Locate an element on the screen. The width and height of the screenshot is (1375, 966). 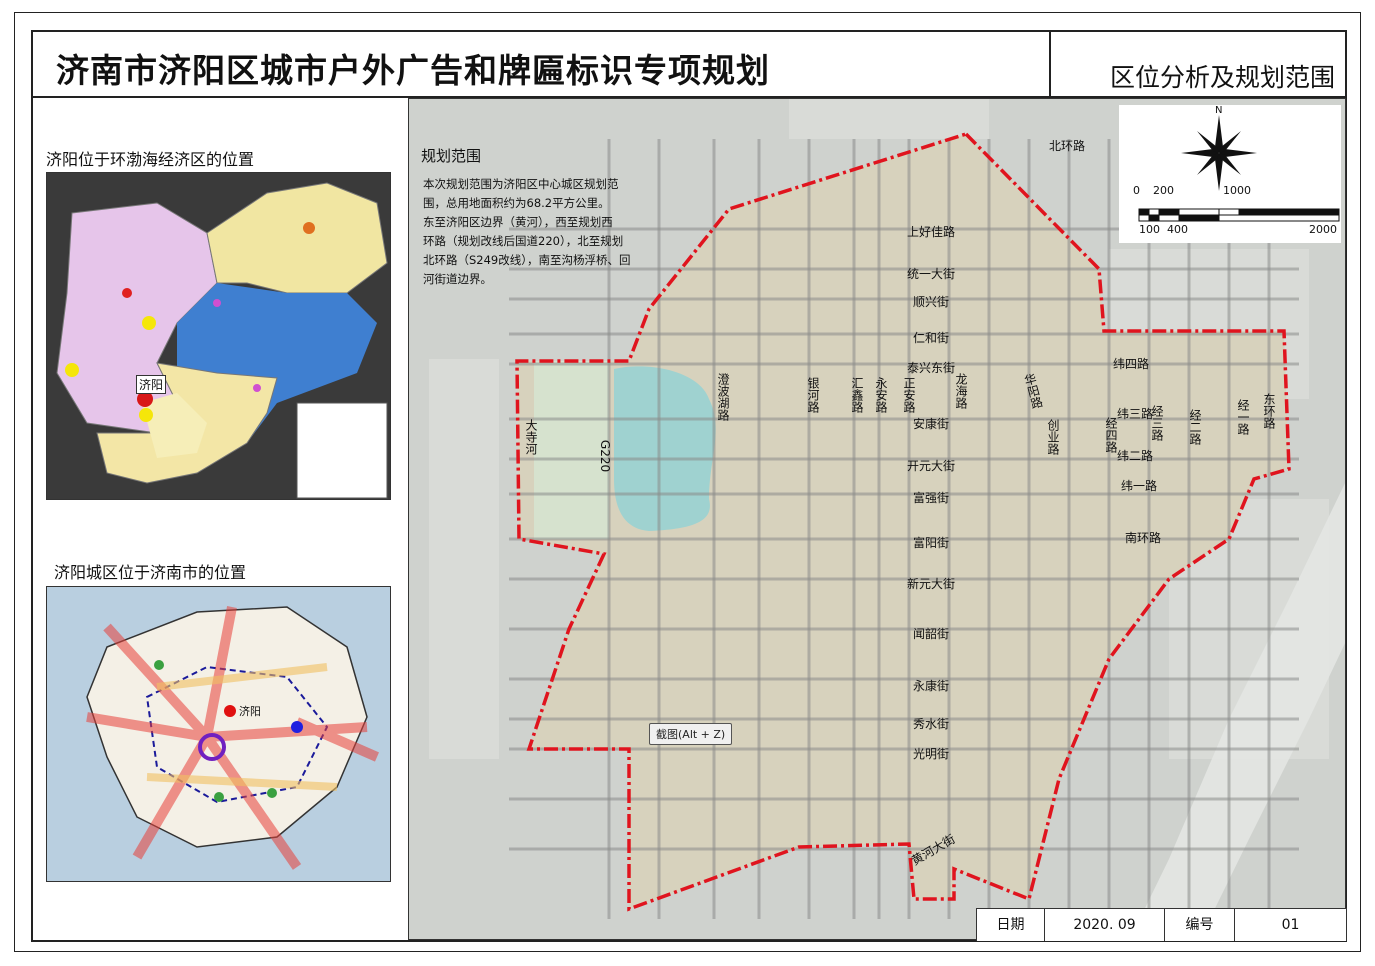
description-title: 规划范围 is located at coordinates (451, 156).